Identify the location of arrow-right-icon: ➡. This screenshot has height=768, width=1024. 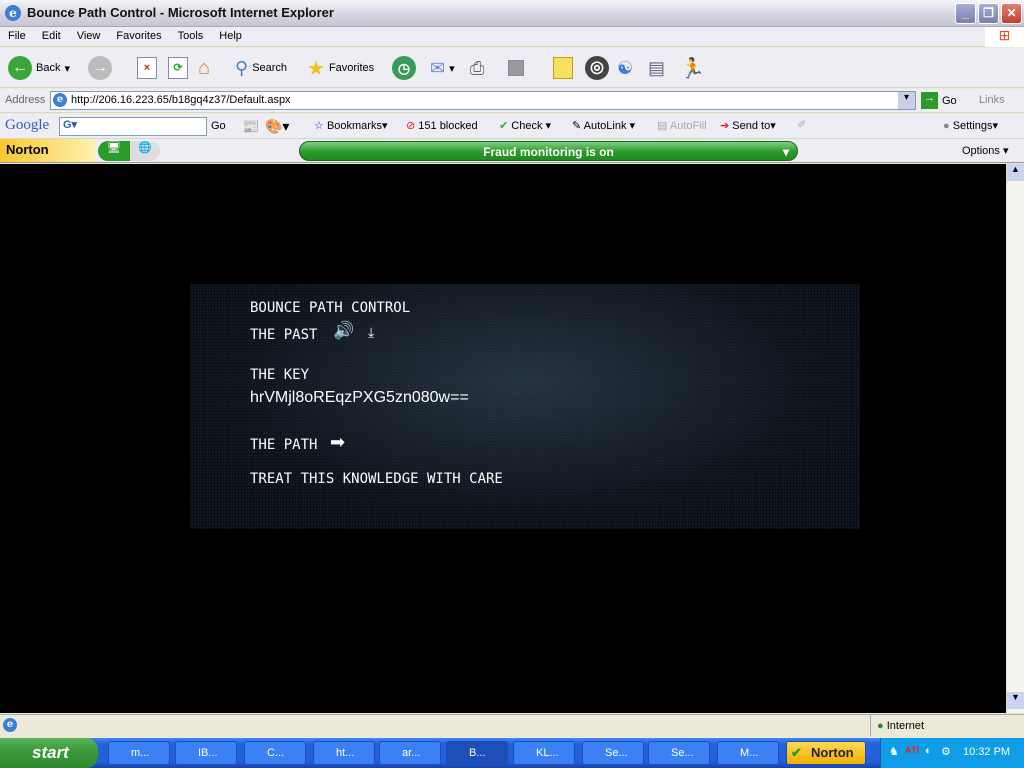
(337, 442).